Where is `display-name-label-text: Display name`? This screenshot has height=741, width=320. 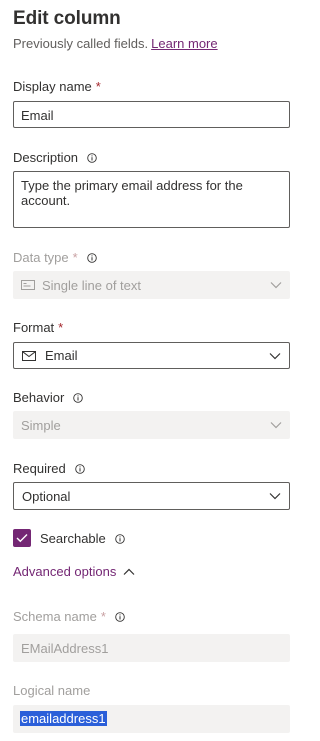
display-name-label-text: Display name is located at coordinates (52, 86).